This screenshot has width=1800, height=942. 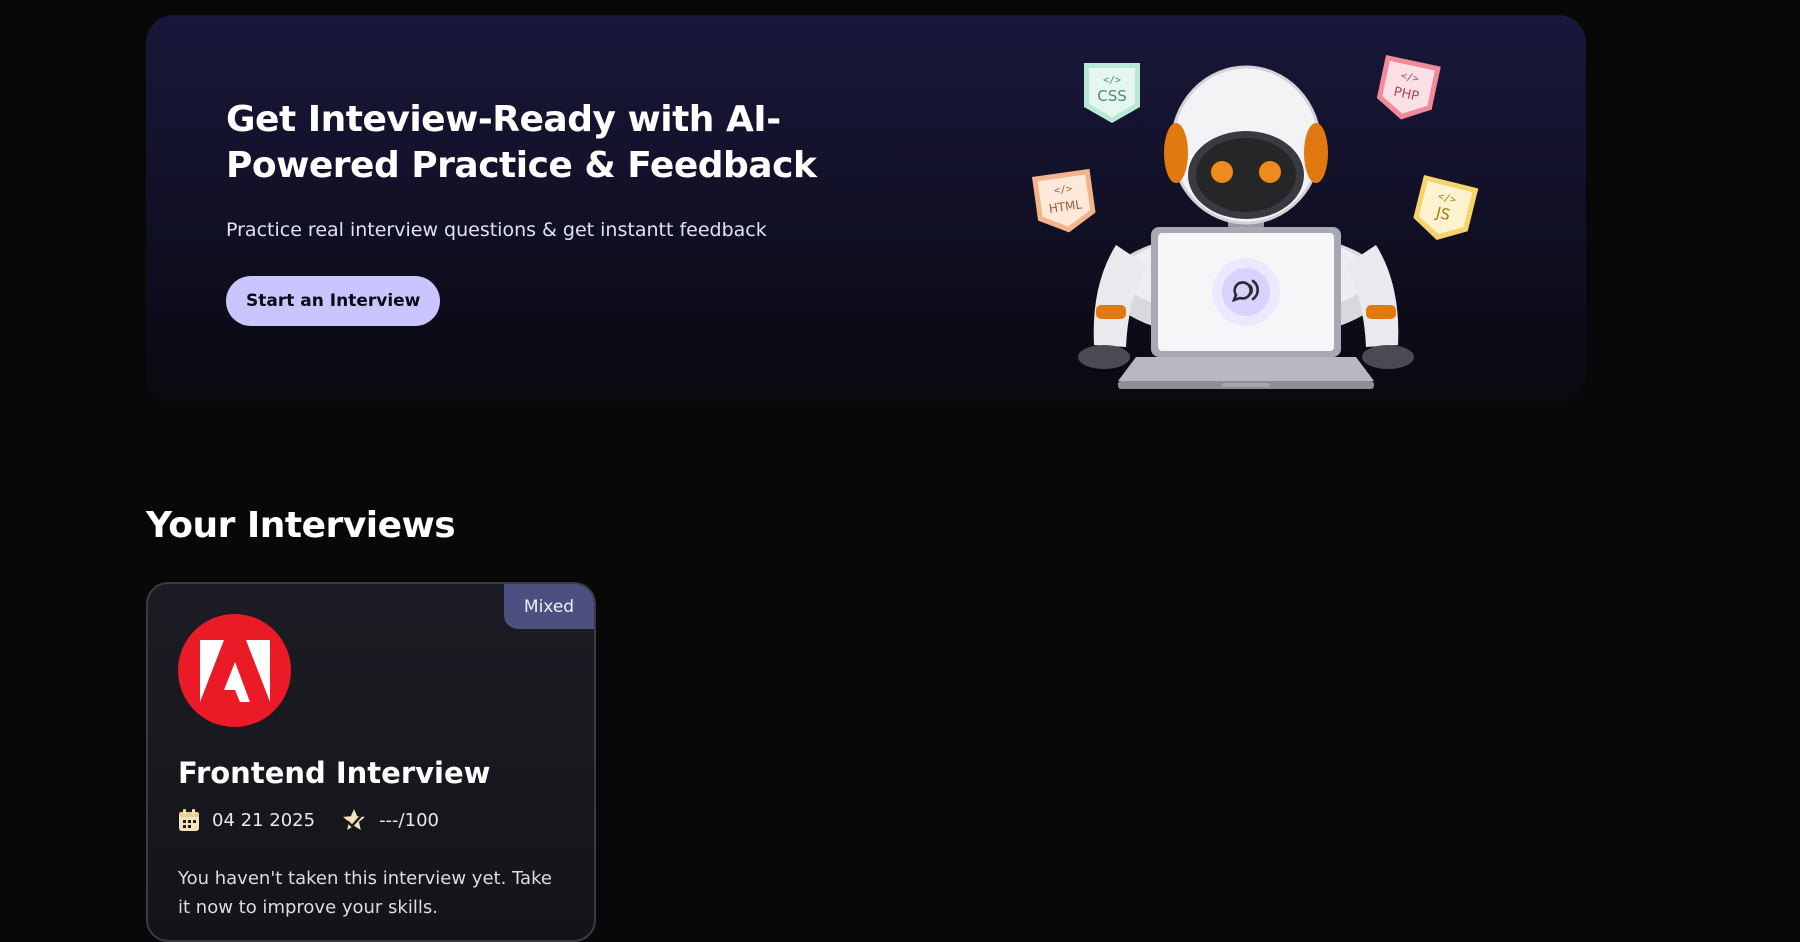 I want to click on adobe-logo-icon, so click(x=234, y=670).